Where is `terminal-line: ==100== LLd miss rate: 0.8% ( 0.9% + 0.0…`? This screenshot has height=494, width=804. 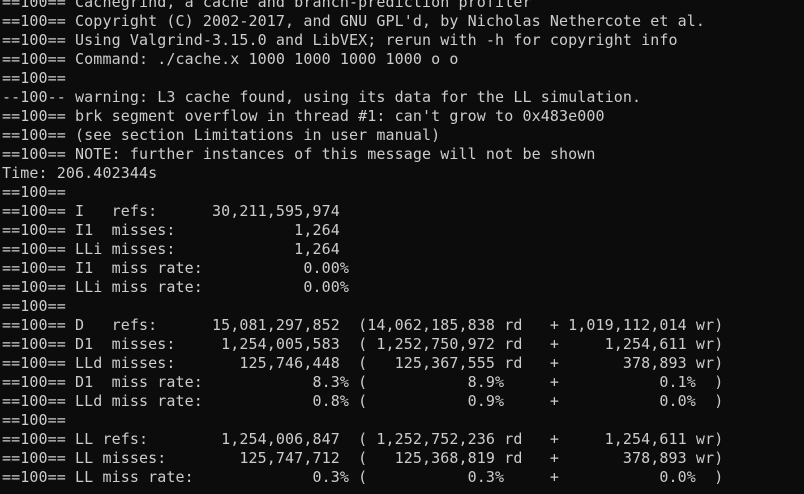 terminal-line: ==100== LLd miss rate: 0.8% ( 0.9% + 0.0… is located at coordinates (363, 401).